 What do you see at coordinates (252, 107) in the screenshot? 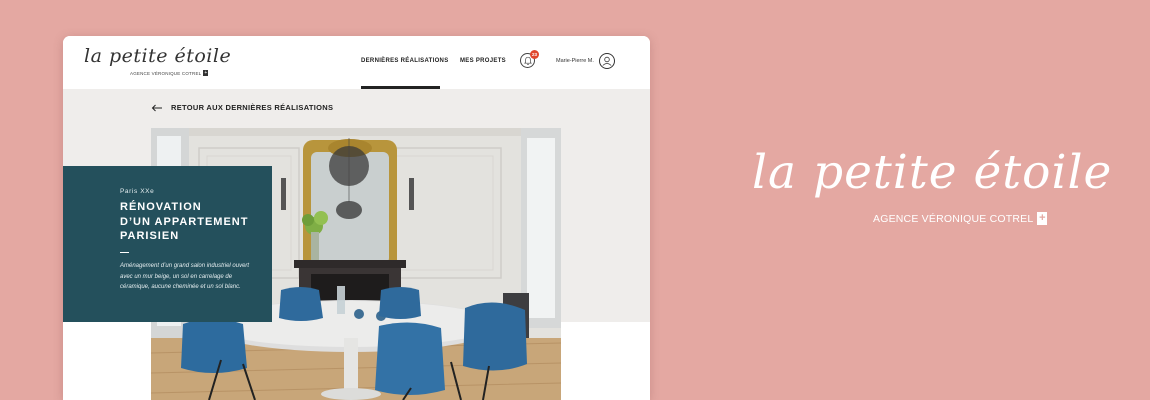
I see `back-link-label: RETOUR AUX DERNIÈRES RÉALISATIONS` at bounding box center [252, 107].